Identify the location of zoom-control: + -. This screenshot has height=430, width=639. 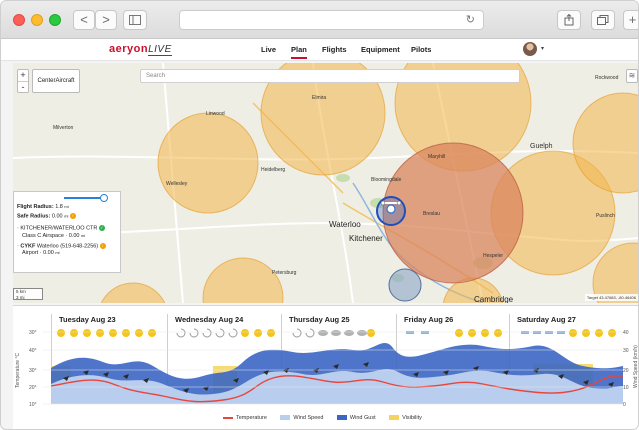
(23, 81).